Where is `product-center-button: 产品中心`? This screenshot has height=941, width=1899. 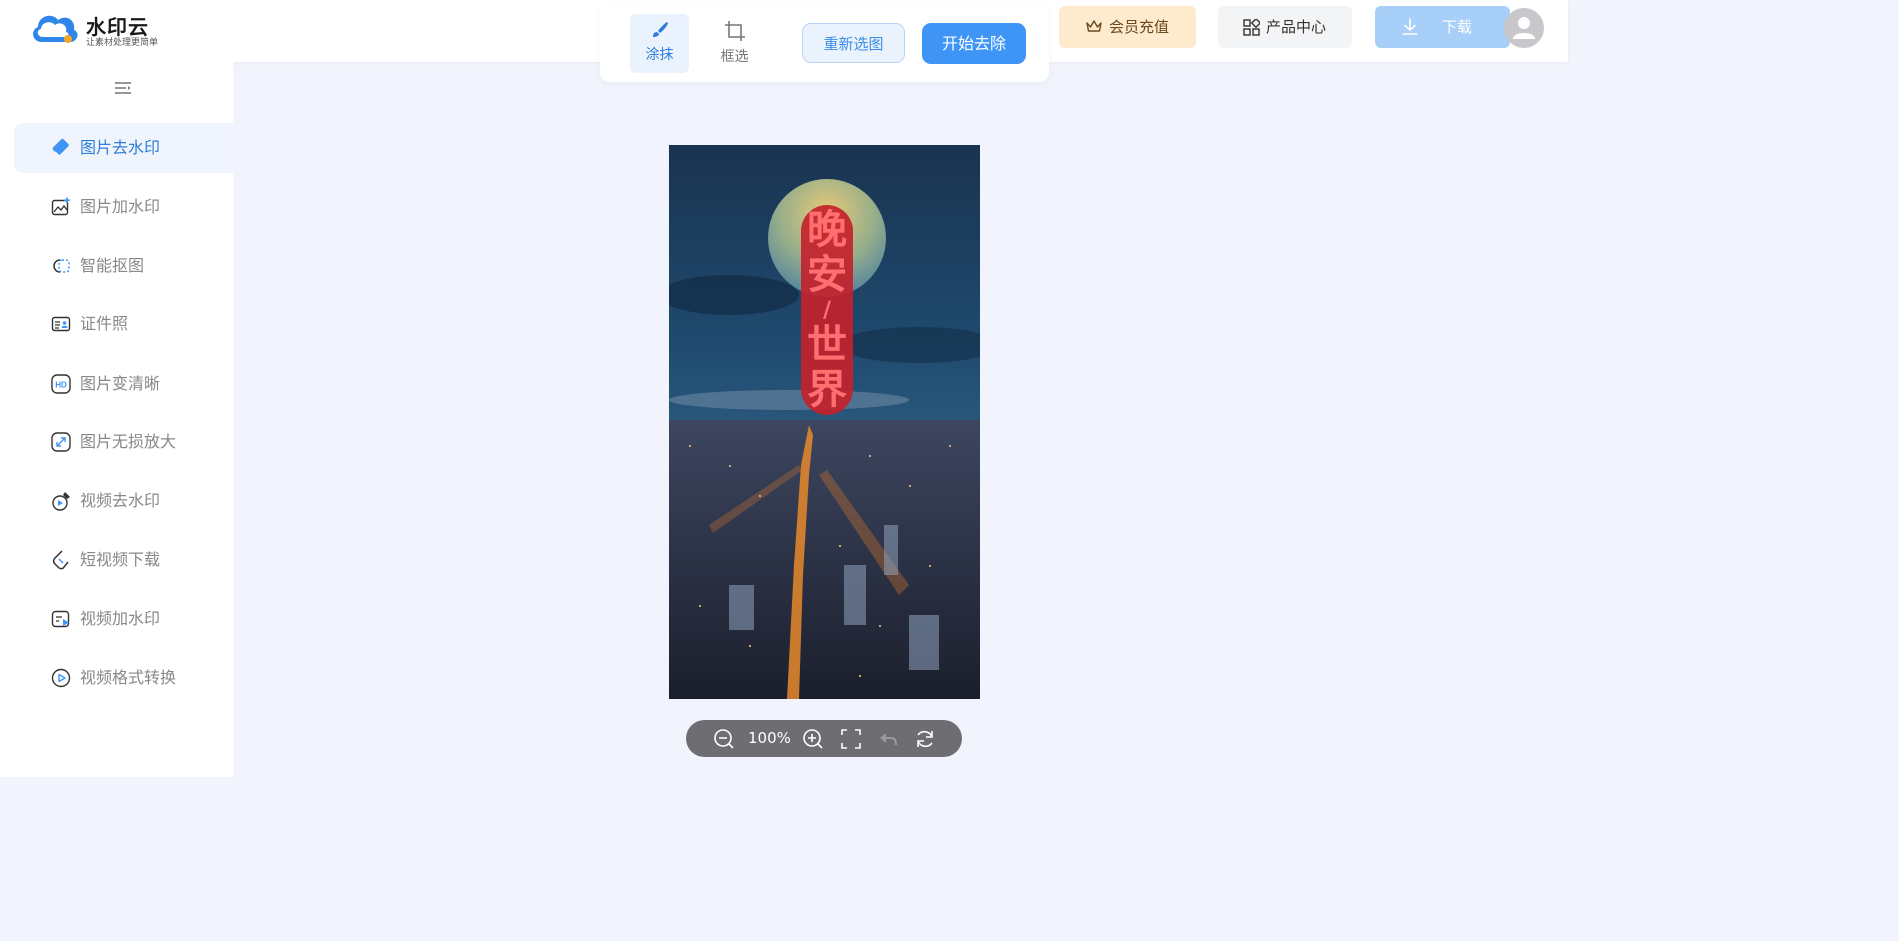 product-center-button: 产品中心 is located at coordinates (1285, 27).